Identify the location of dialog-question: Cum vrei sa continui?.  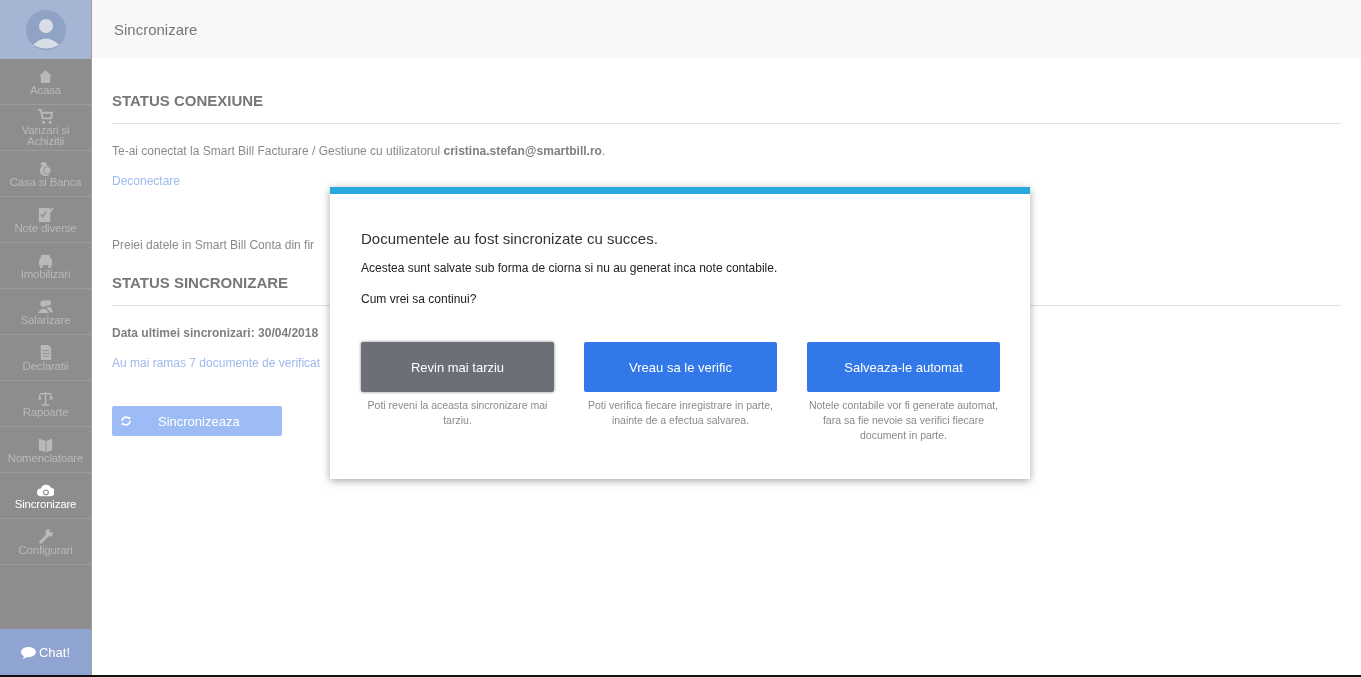
(419, 299).